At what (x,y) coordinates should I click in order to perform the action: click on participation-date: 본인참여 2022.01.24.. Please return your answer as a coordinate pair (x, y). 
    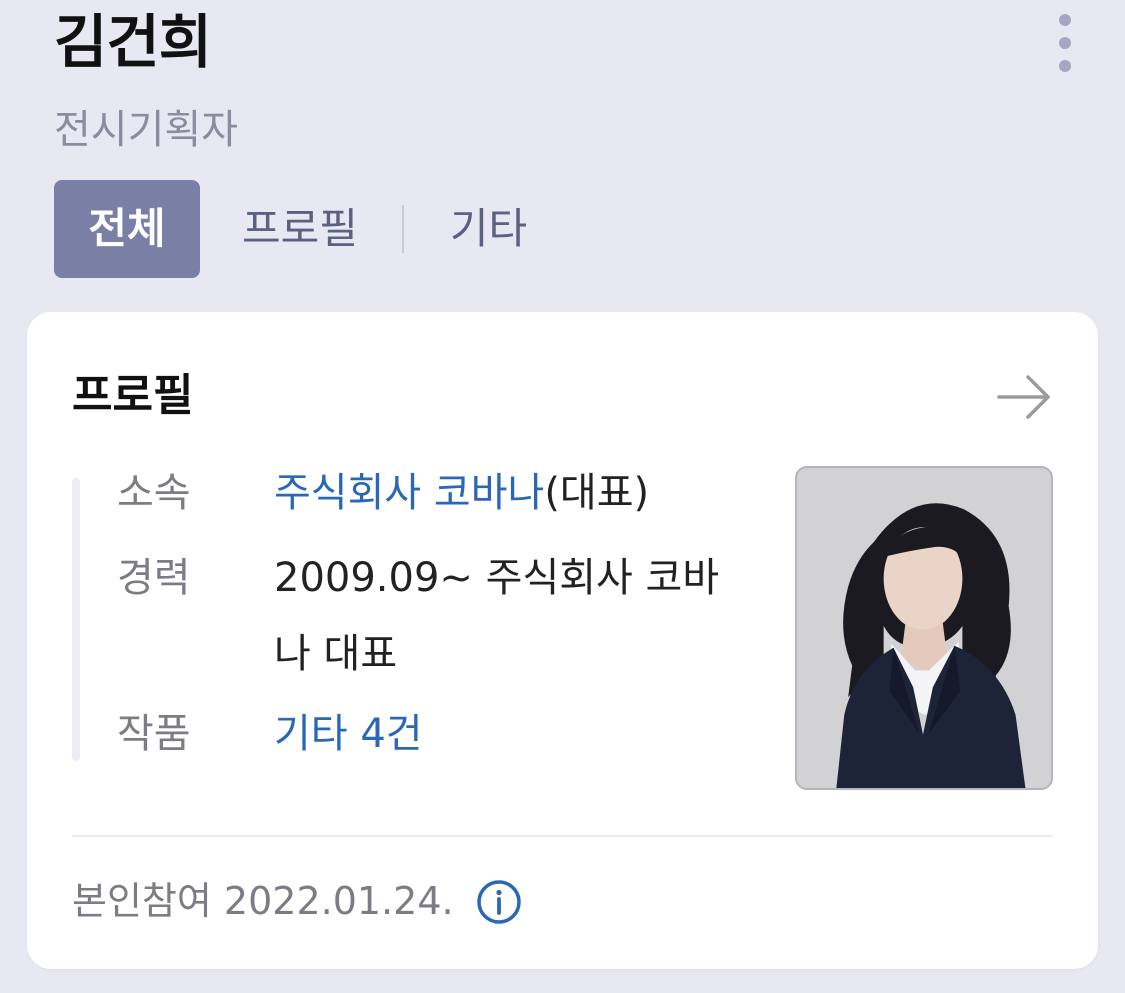
    Looking at the image, I should click on (263, 901).